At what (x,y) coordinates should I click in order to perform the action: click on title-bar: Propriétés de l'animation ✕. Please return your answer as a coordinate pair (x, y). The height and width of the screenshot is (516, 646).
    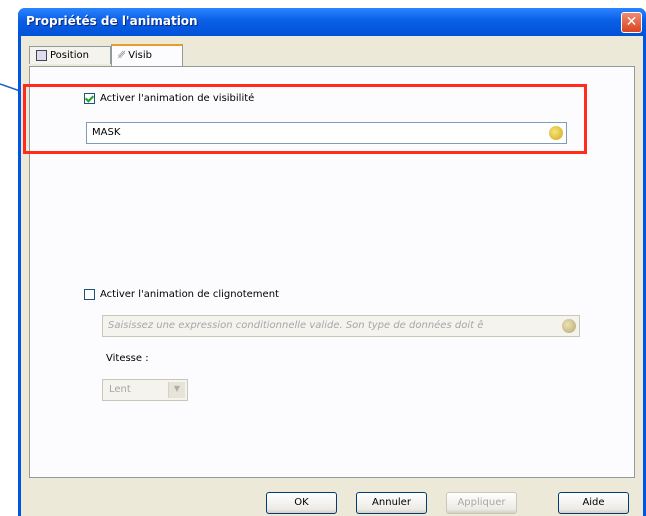
    Looking at the image, I should click on (332, 22).